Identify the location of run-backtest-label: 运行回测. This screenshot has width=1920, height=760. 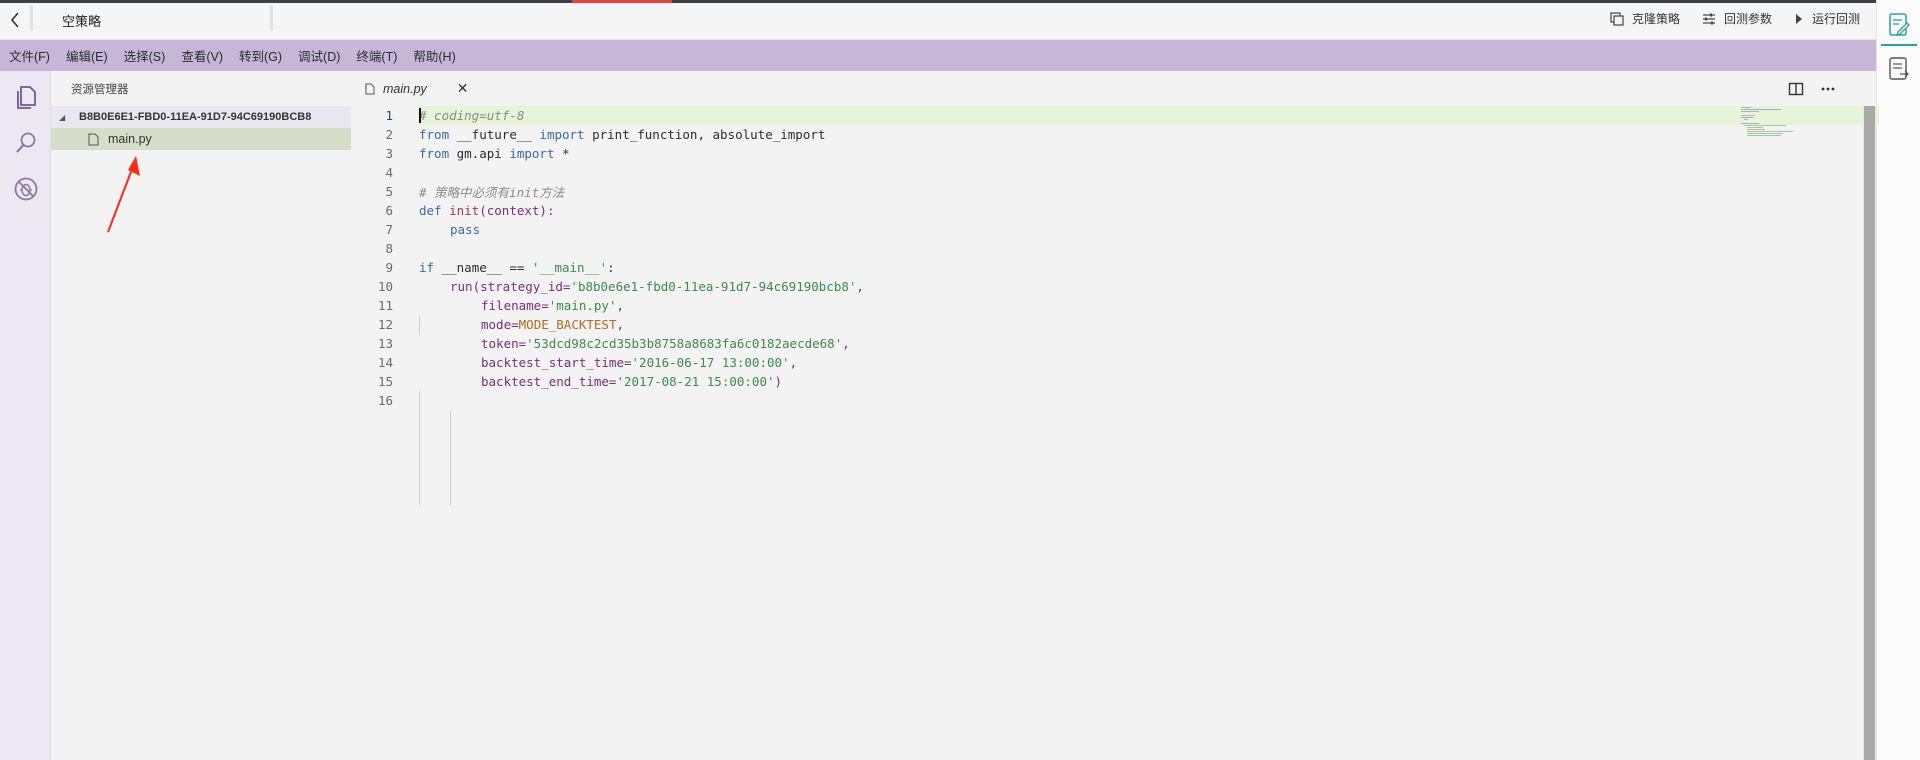
(1835, 19).